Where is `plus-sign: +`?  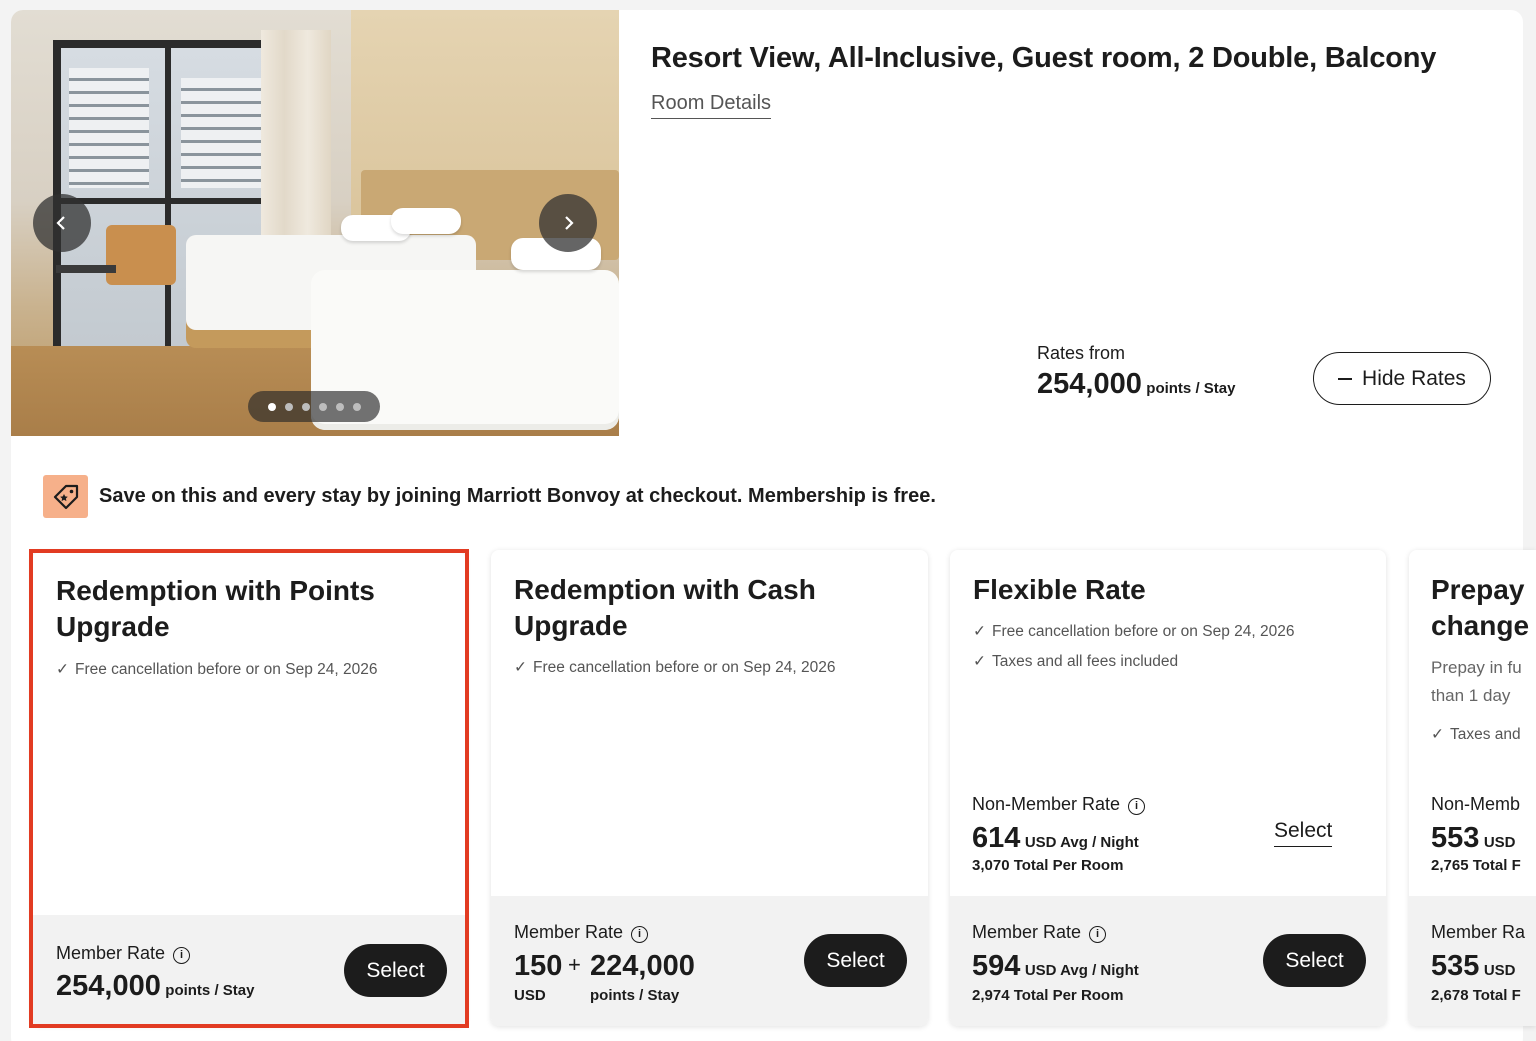
plus-sign: + is located at coordinates (574, 964).